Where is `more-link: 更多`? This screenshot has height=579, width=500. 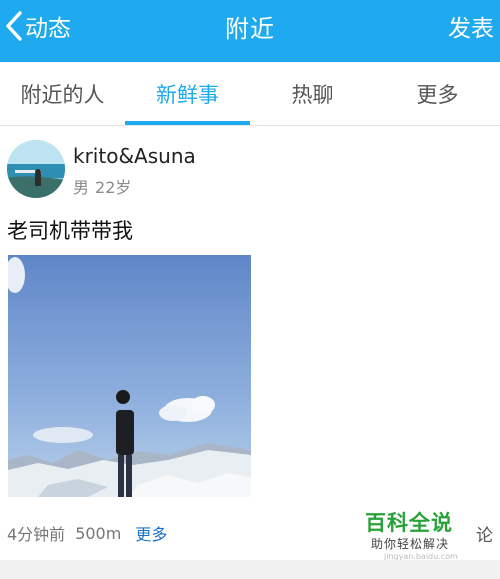 more-link: 更多 is located at coordinates (151, 533).